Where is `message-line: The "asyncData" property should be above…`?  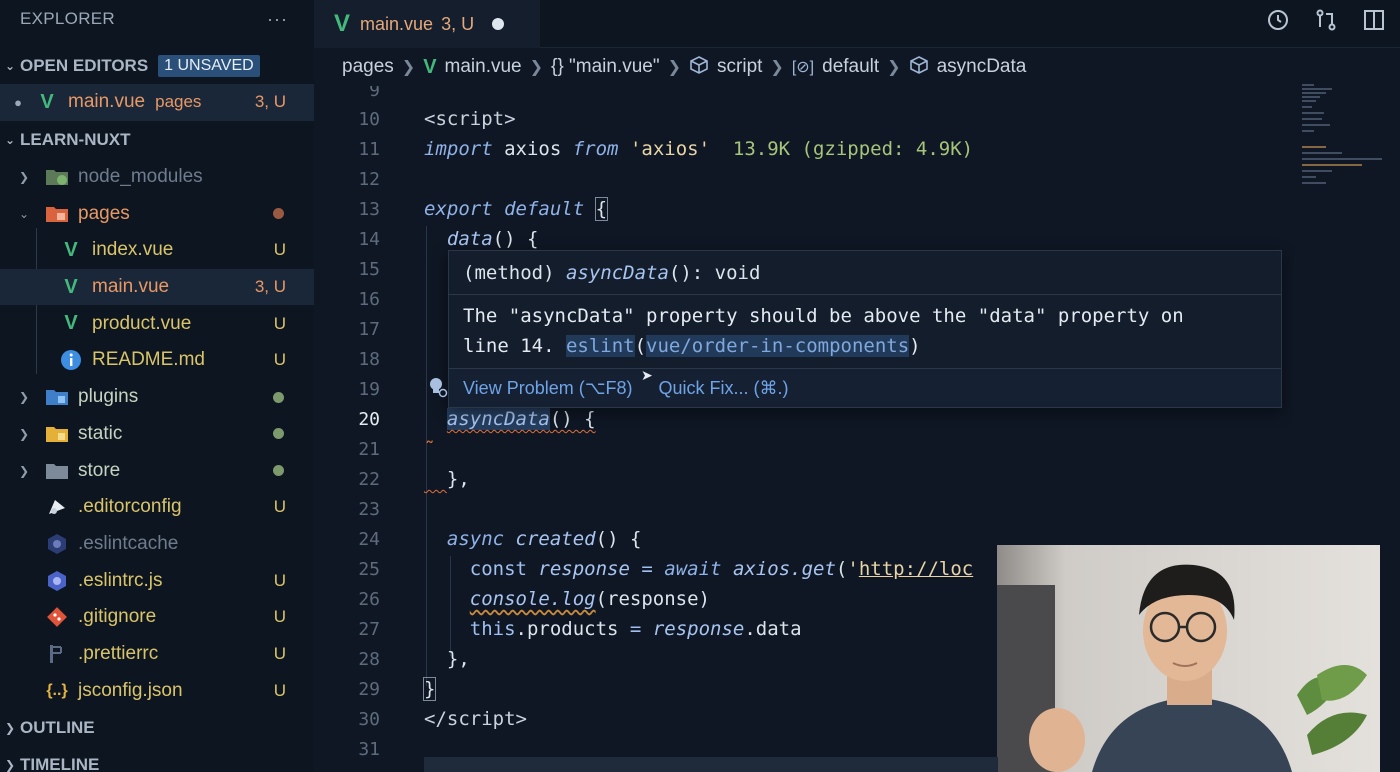
message-line: The "asyncData" property should be above… is located at coordinates (823, 316).